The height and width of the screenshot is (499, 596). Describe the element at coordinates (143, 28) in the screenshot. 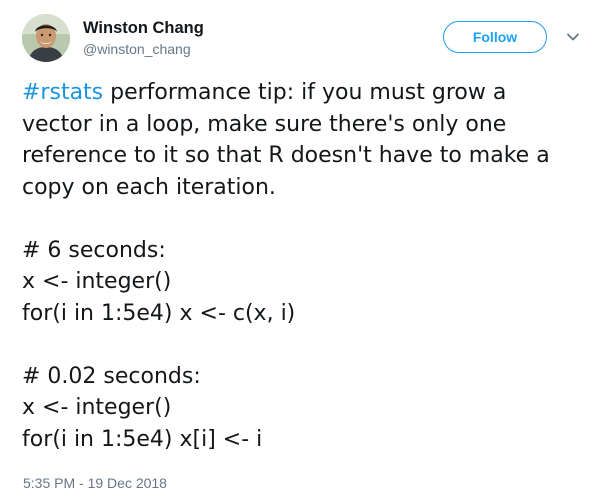

I see `author-display-name: Winston Chang` at that location.